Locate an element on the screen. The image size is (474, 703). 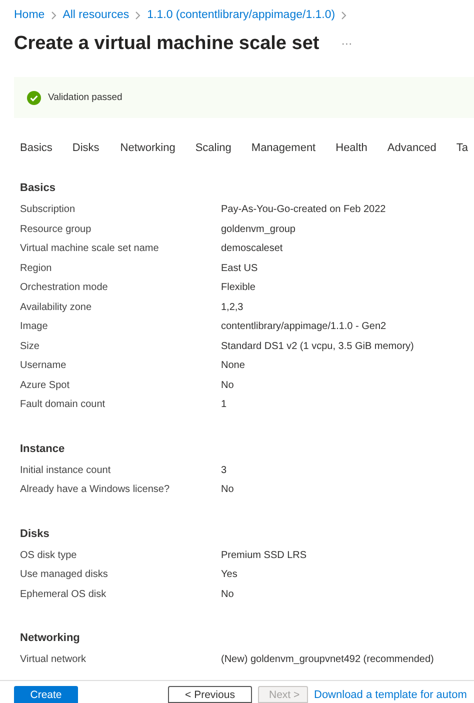
field-label: Already have a Windows license? is located at coordinates (95, 490).